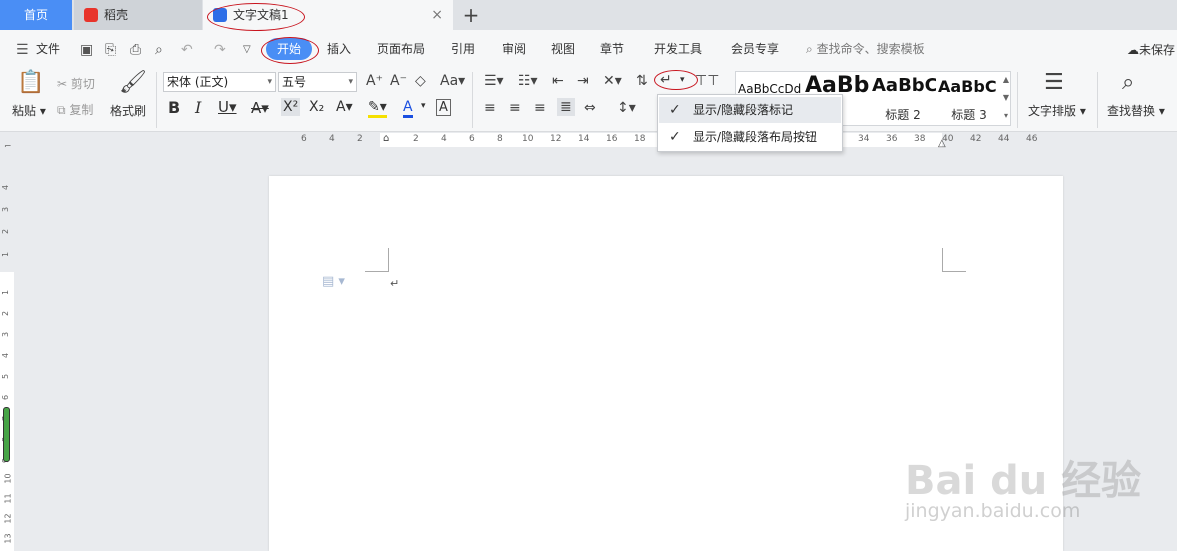  Describe the element at coordinates (159, 50) in the screenshot. I see `print-preview-icon: ⌕` at that location.